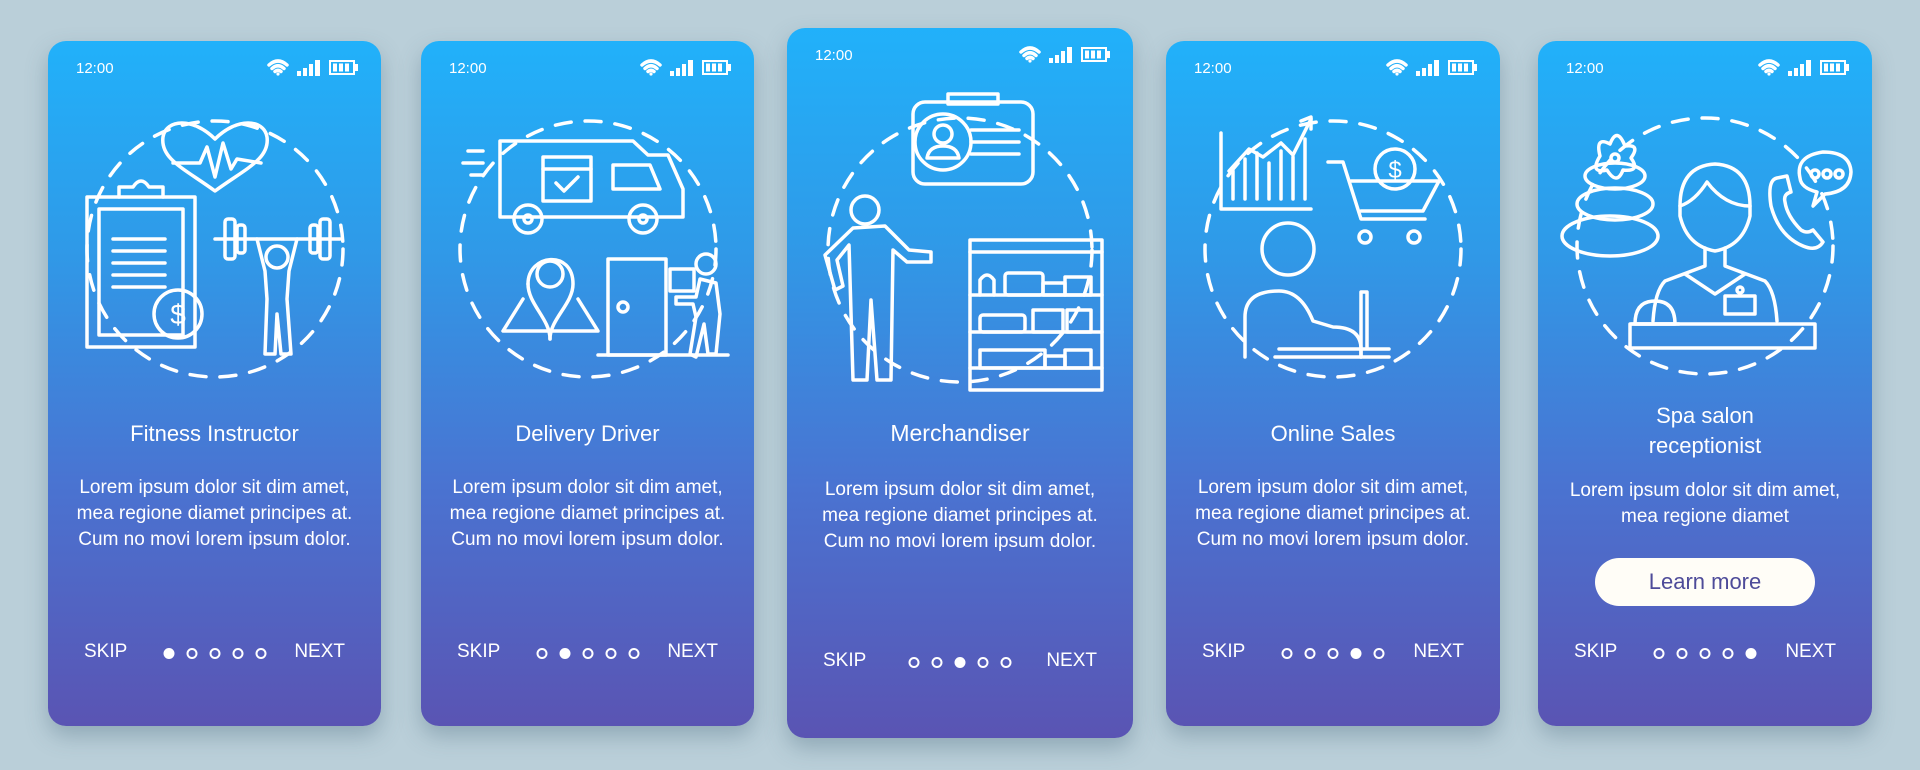 This screenshot has width=1920, height=770. I want to click on learn-more-button: Learn more, so click(1705, 582).